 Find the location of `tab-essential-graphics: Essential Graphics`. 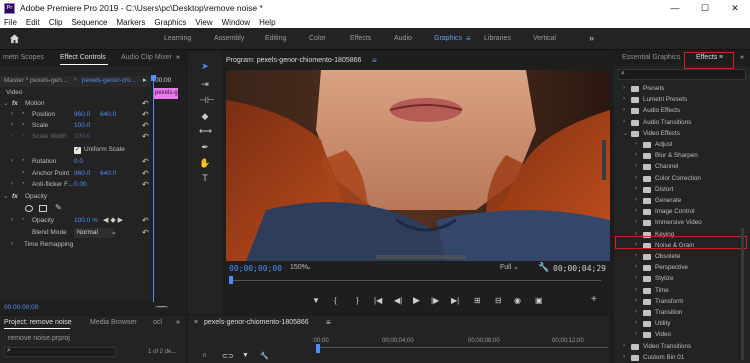

tab-essential-graphics: Essential Graphics is located at coordinates (651, 57).